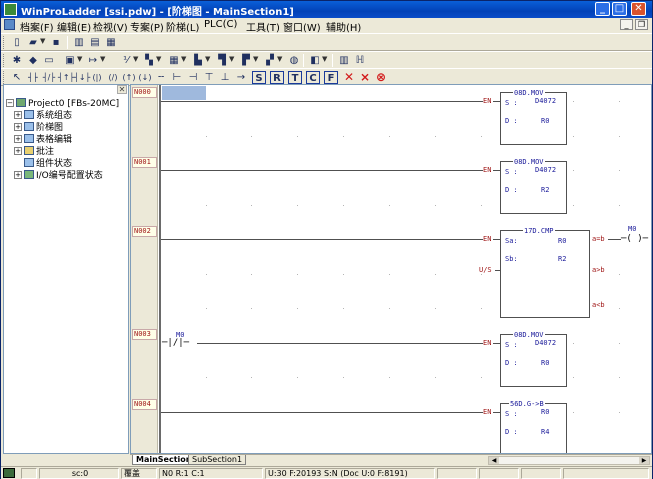  What do you see at coordinates (344, 60) in the screenshot?
I see `toolbar2-button-icon: ▥` at bounding box center [344, 60].